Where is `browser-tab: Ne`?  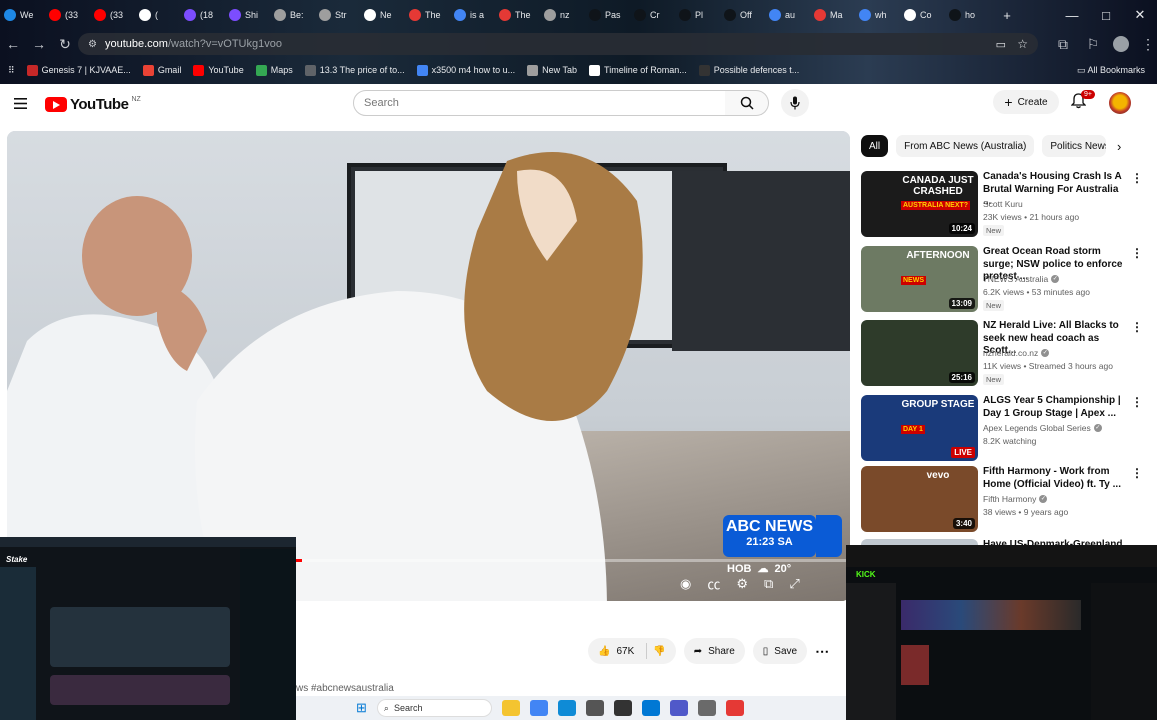
browser-tab: Ne is located at coordinates (382, 15).